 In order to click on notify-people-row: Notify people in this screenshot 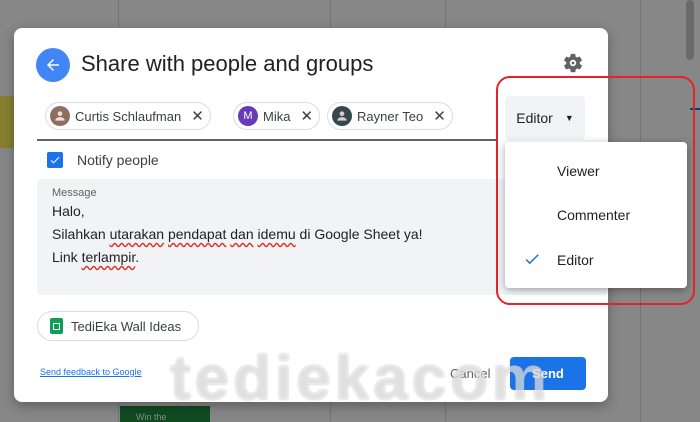, I will do `click(103, 160)`.